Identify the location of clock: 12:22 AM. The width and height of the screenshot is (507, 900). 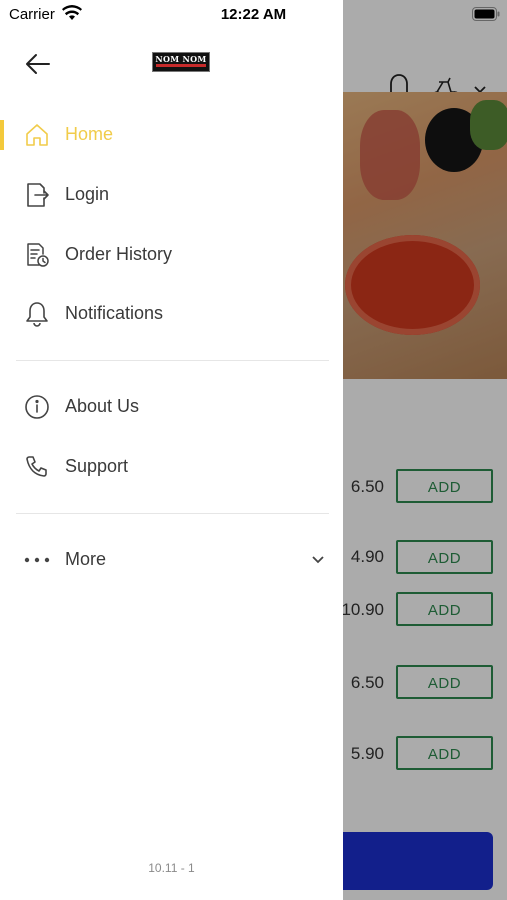
(253, 14).